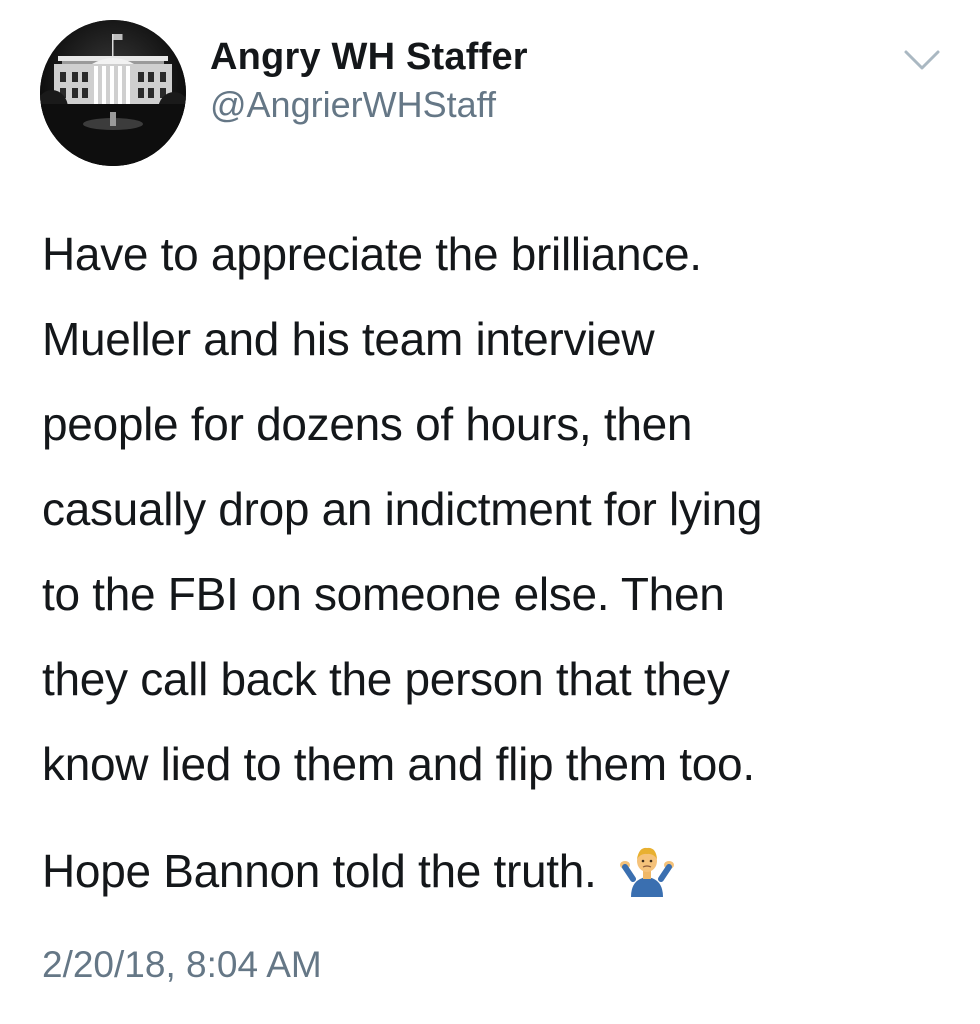 This screenshot has height=1024, width=980. I want to click on tweet-line: Hope Bannon told the truth., so click(319, 871).